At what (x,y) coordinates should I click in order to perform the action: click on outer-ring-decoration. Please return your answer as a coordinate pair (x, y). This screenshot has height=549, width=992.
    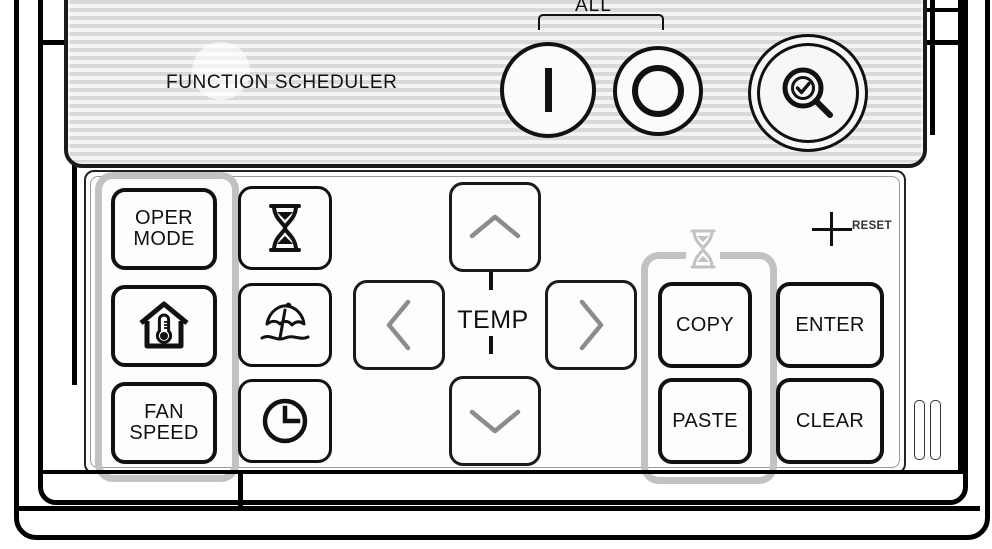
    Looking at the image, I should click on (808, 93).